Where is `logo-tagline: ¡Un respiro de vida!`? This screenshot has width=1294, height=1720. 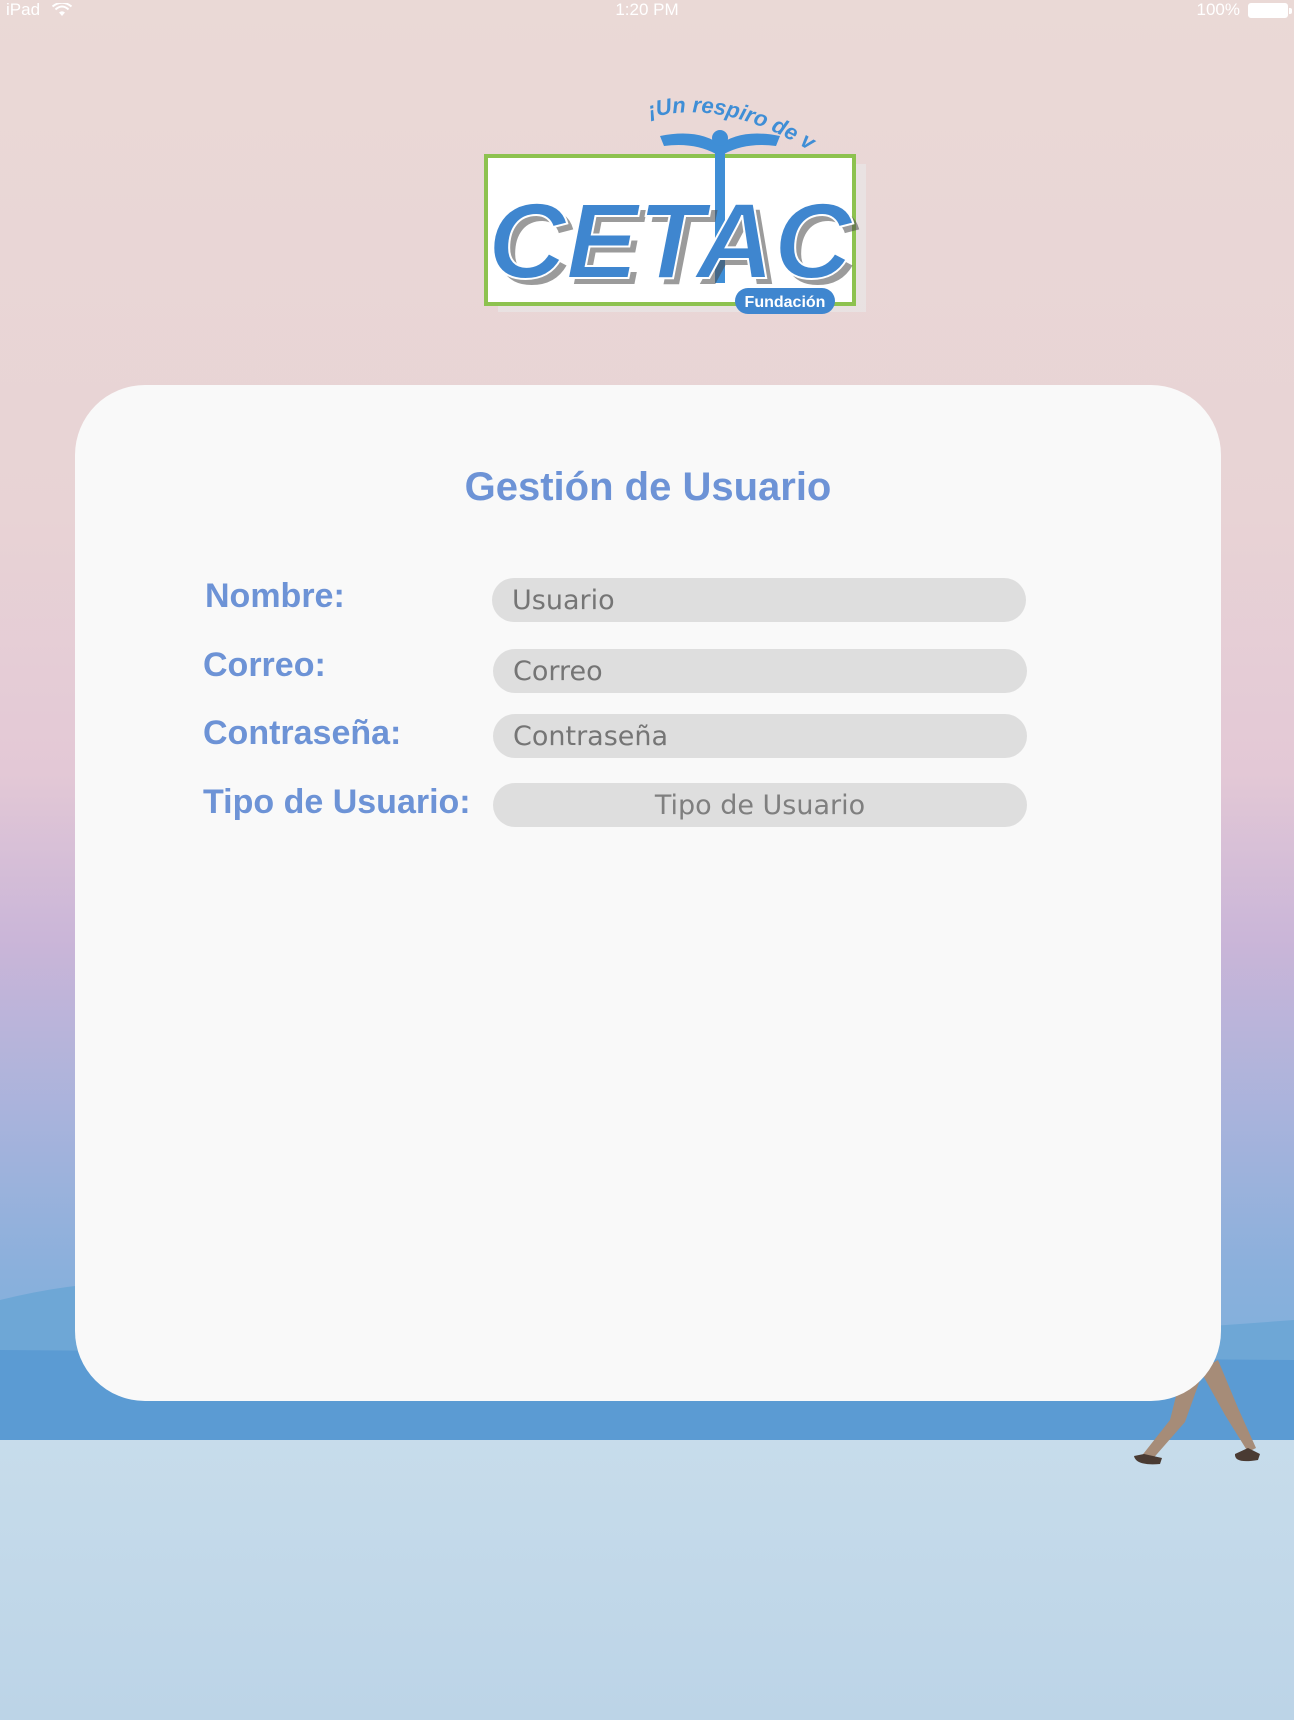
logo-tagline: ¡Un respiro de vida! is located at coordinates (640, 122).